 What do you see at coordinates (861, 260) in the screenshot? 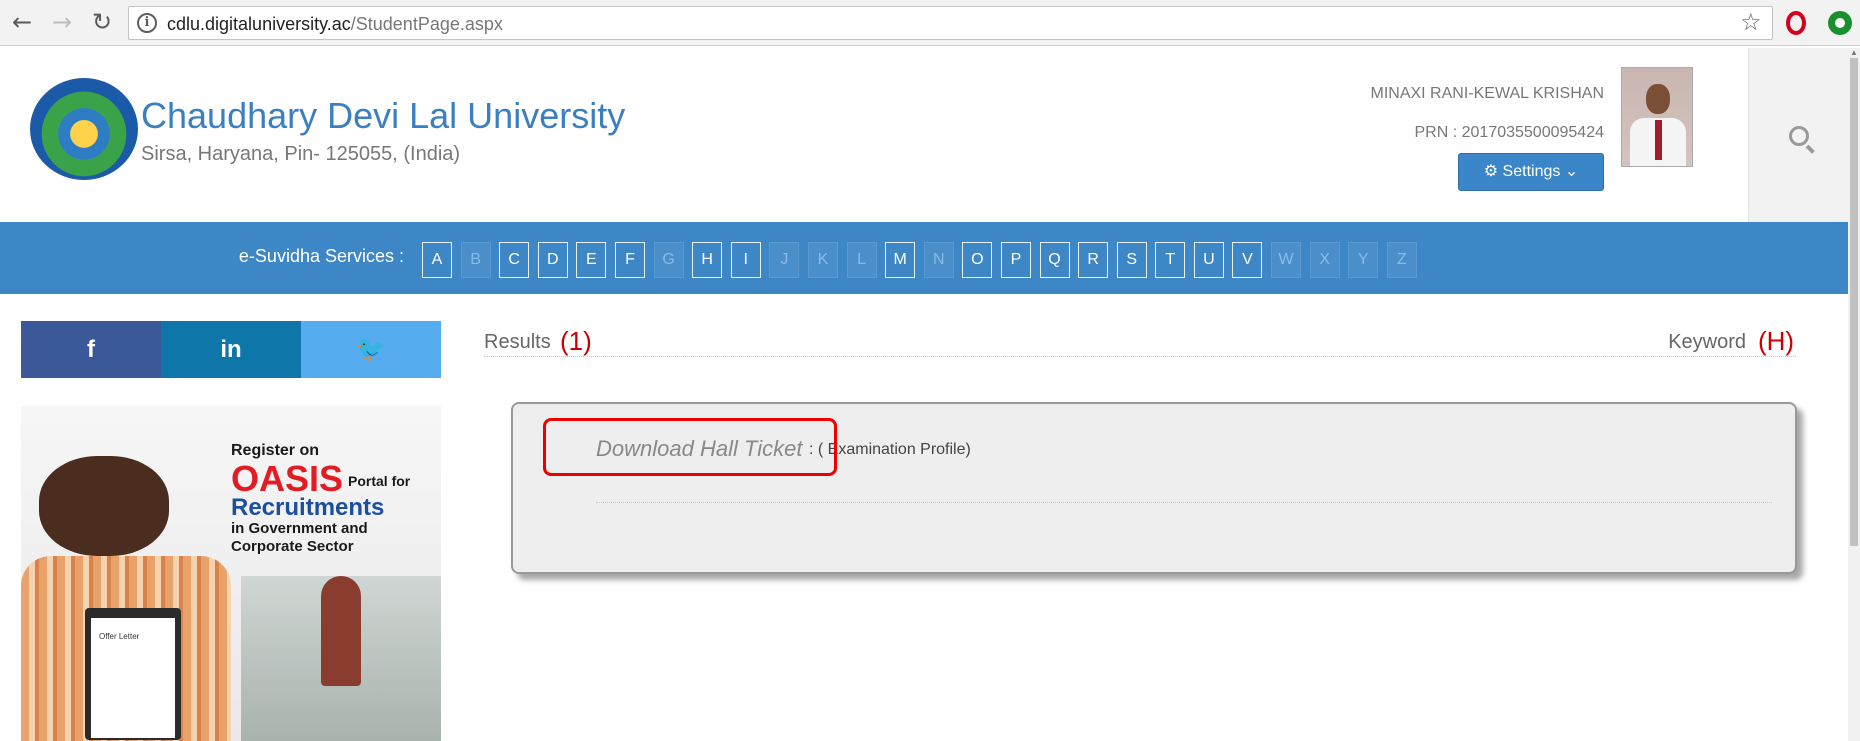
I see `service-letter-l: L` at bounding box center [861, 260].